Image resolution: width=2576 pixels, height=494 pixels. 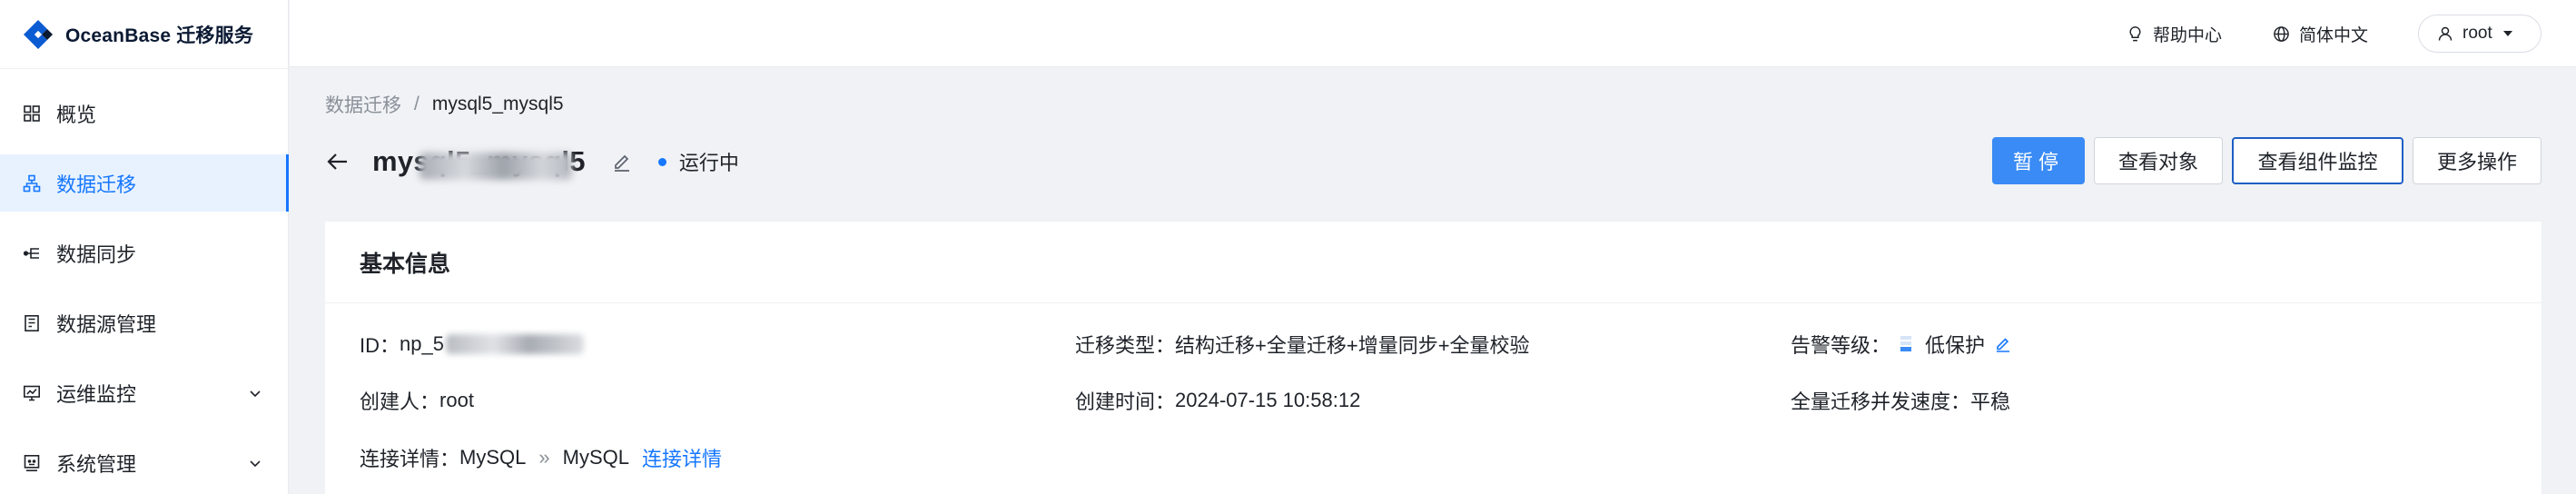 I want to click on datasource-book-icon, so click(x=32, y=323).